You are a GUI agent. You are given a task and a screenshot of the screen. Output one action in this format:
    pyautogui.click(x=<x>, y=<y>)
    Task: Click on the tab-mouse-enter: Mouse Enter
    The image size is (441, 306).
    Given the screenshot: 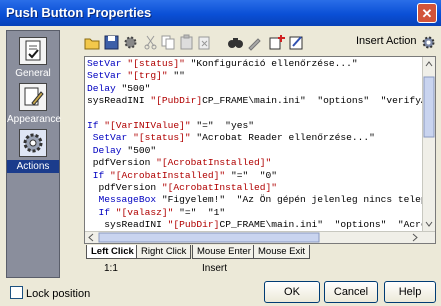 What is the action you would take?
    pyautogui.click(x=224, y=252)
    